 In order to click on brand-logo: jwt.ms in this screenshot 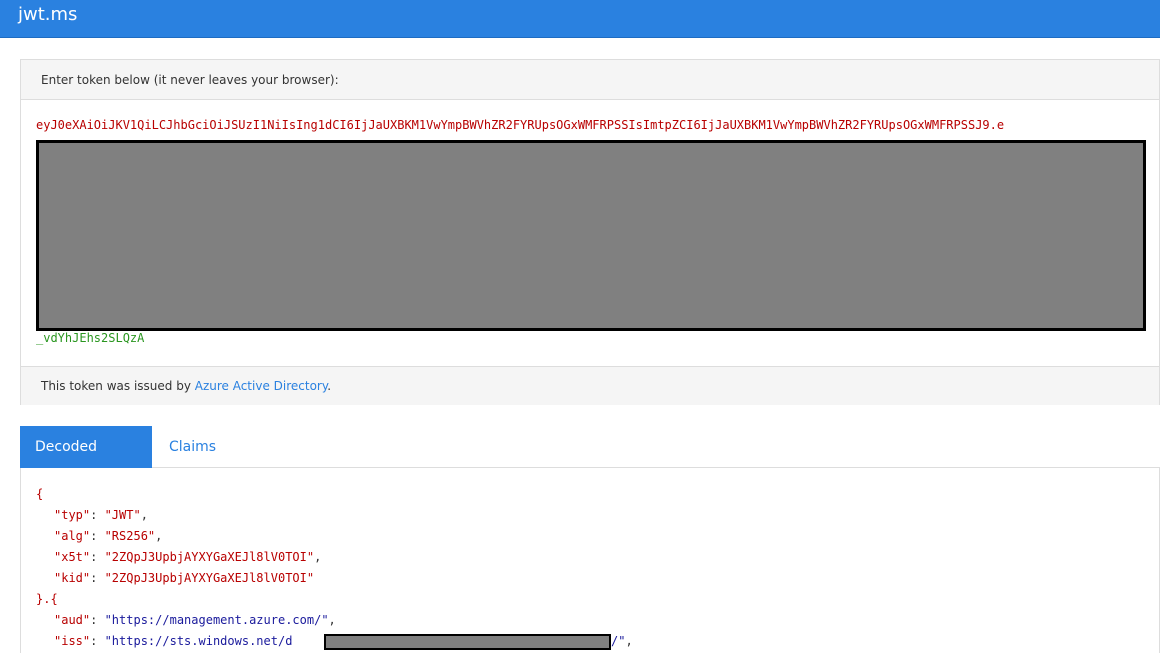, I will do `click(47, 14)`.